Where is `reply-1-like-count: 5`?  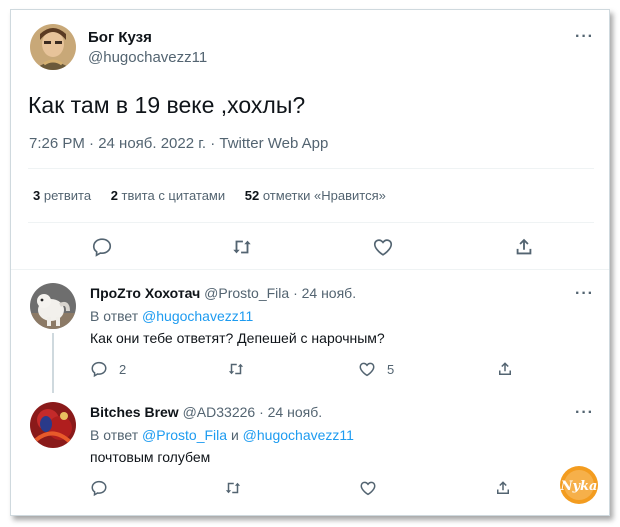
reply-1-like-count: 5 is located at coordinates (391, 369).